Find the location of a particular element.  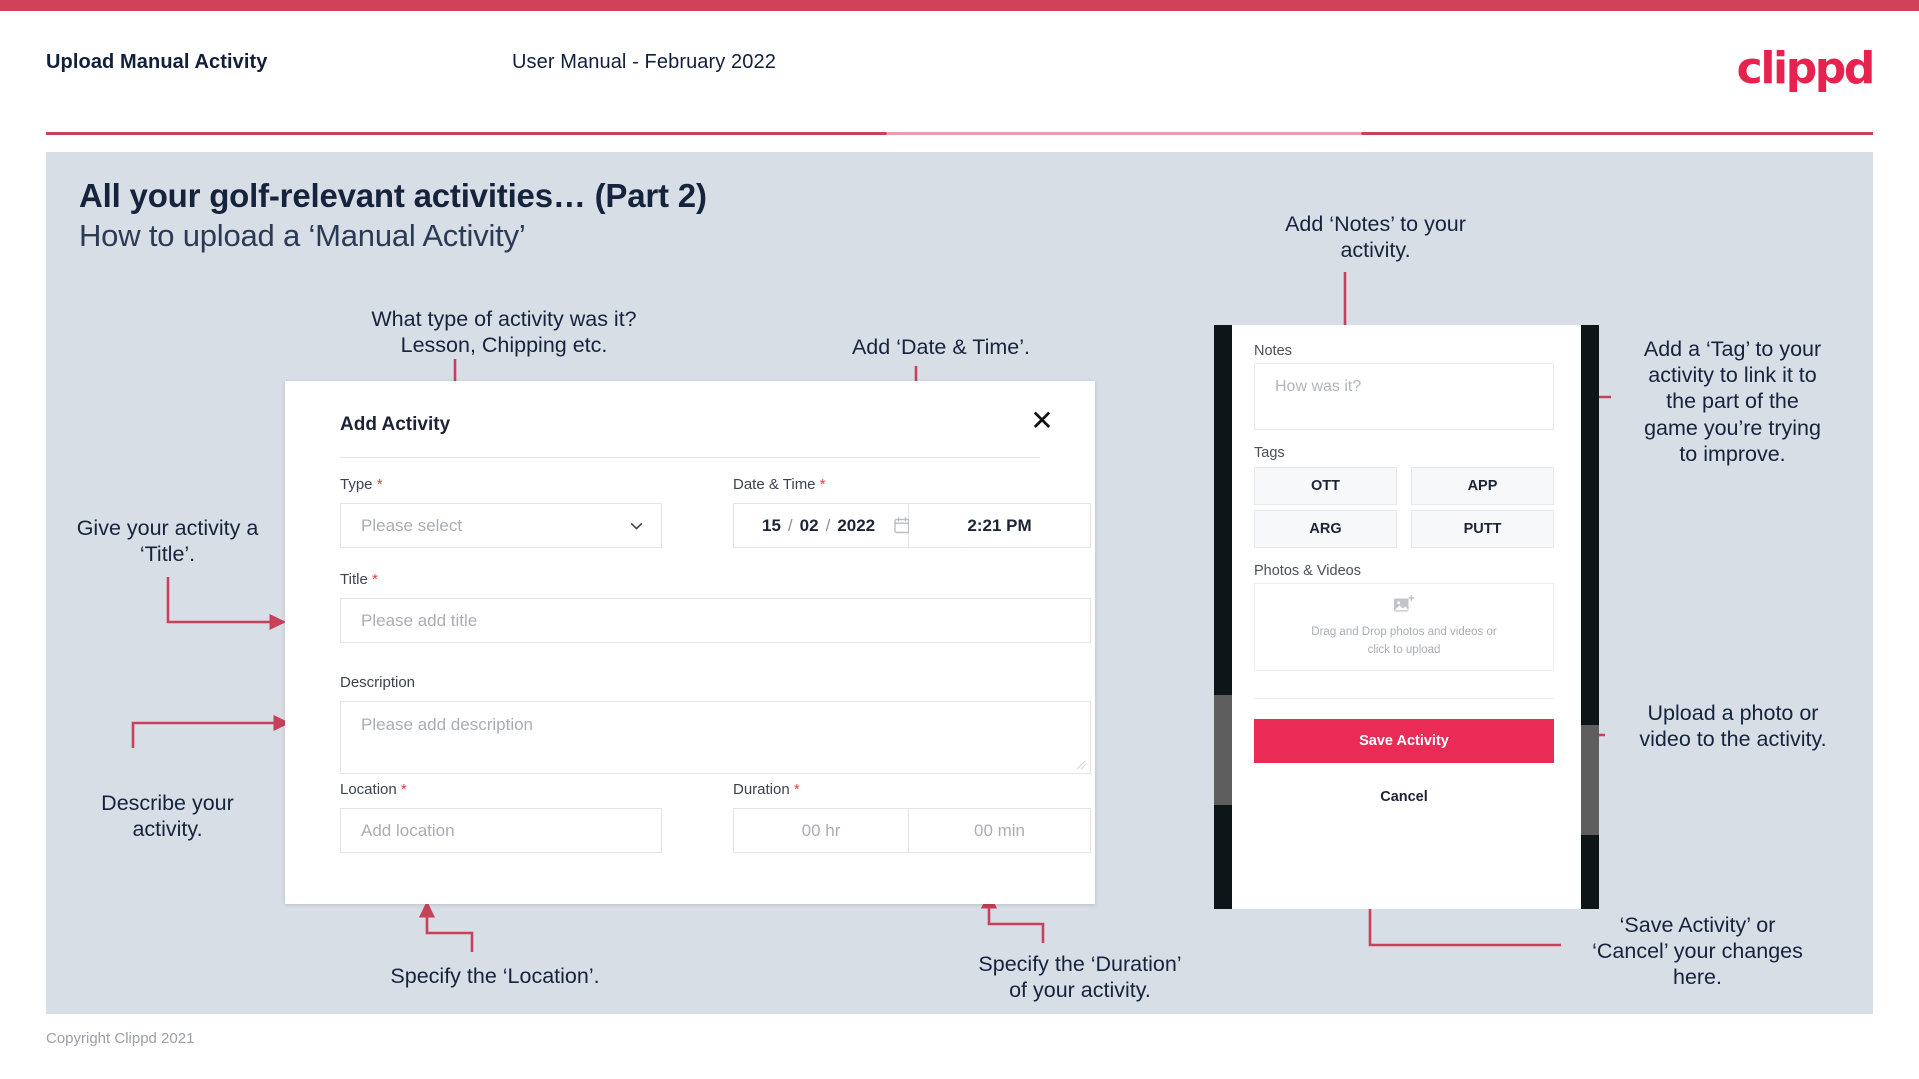

phone-bezel-left is located at coordinates (1223, 617).